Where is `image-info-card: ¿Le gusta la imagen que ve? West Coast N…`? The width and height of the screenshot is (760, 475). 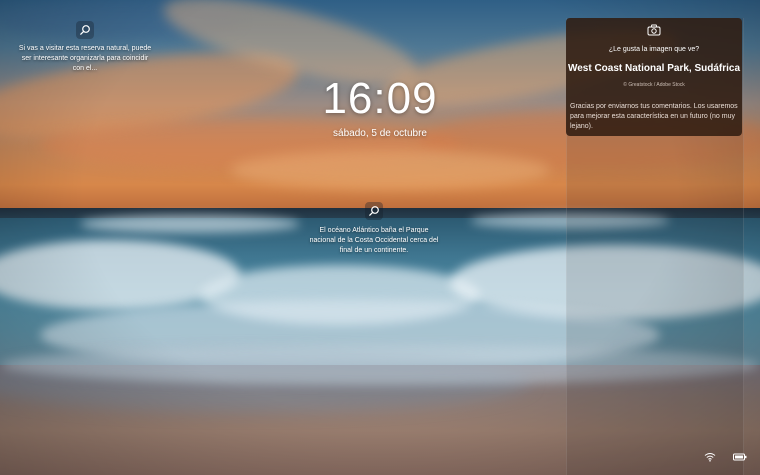 image-info-card: ¿Le gusta la imagen que ve? West Coast N… is located at coordinates (654, 77).